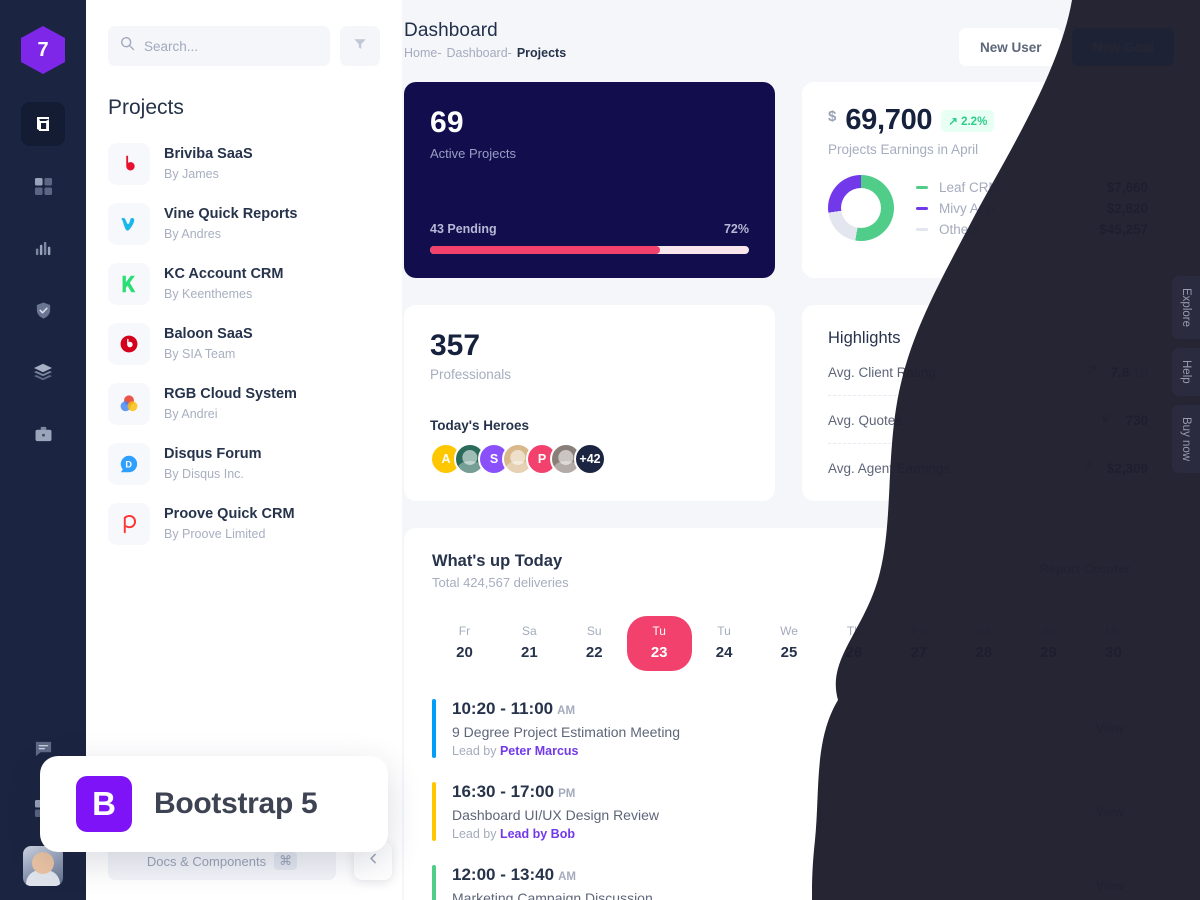 The image size is (1200, 900). I want to click on breadcrumb-item-home: Home-, so click(423, 53).